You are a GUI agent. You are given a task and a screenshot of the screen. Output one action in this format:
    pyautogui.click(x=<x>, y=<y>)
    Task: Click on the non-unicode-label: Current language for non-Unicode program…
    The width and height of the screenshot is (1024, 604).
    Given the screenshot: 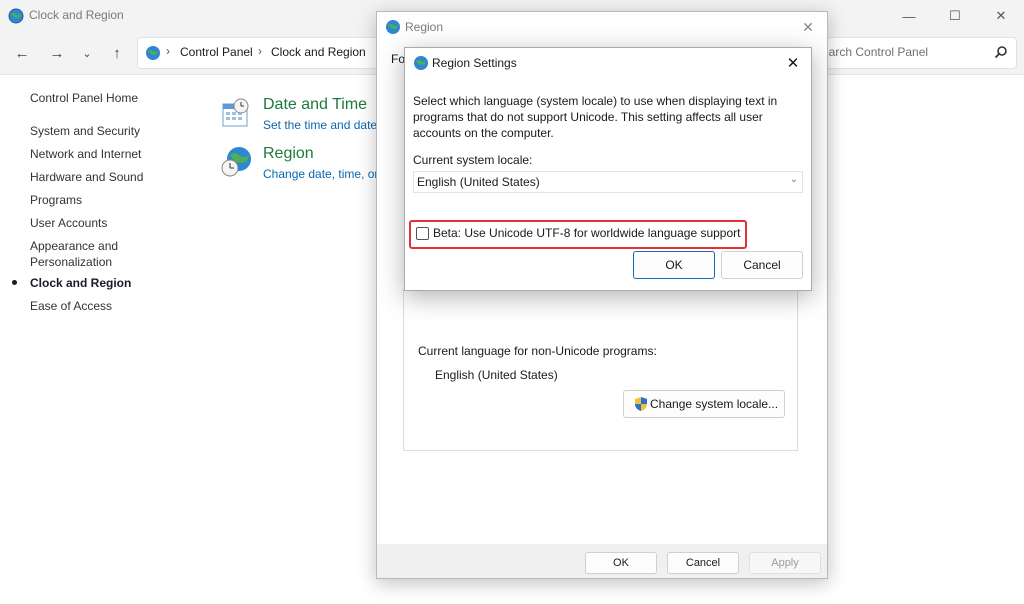 What is the action you would take?
    pyautogui.click(x=537, y=351)
    